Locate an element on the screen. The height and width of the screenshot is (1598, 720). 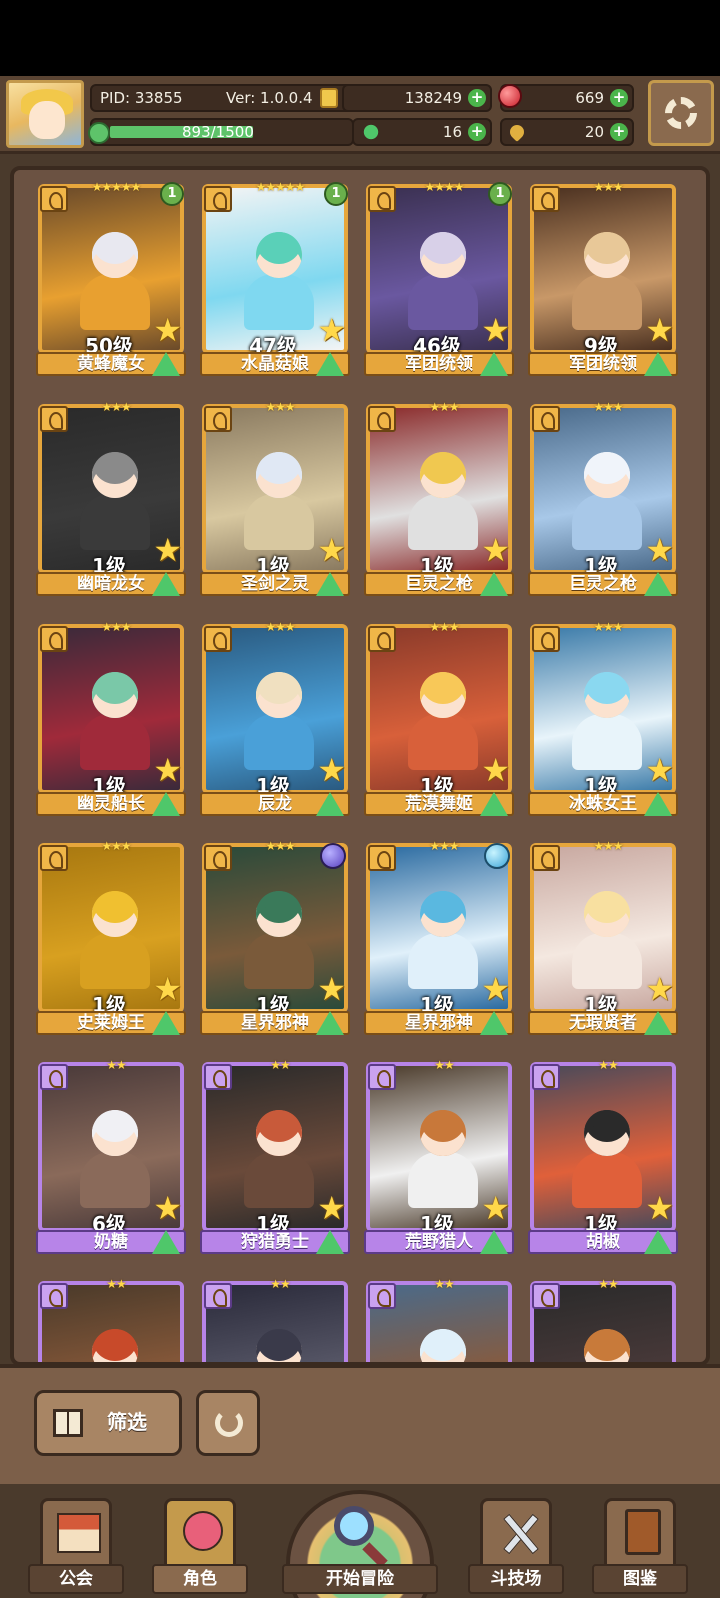
start-adventure-button: 开始冒险 is located at coordinates (360, 1541).